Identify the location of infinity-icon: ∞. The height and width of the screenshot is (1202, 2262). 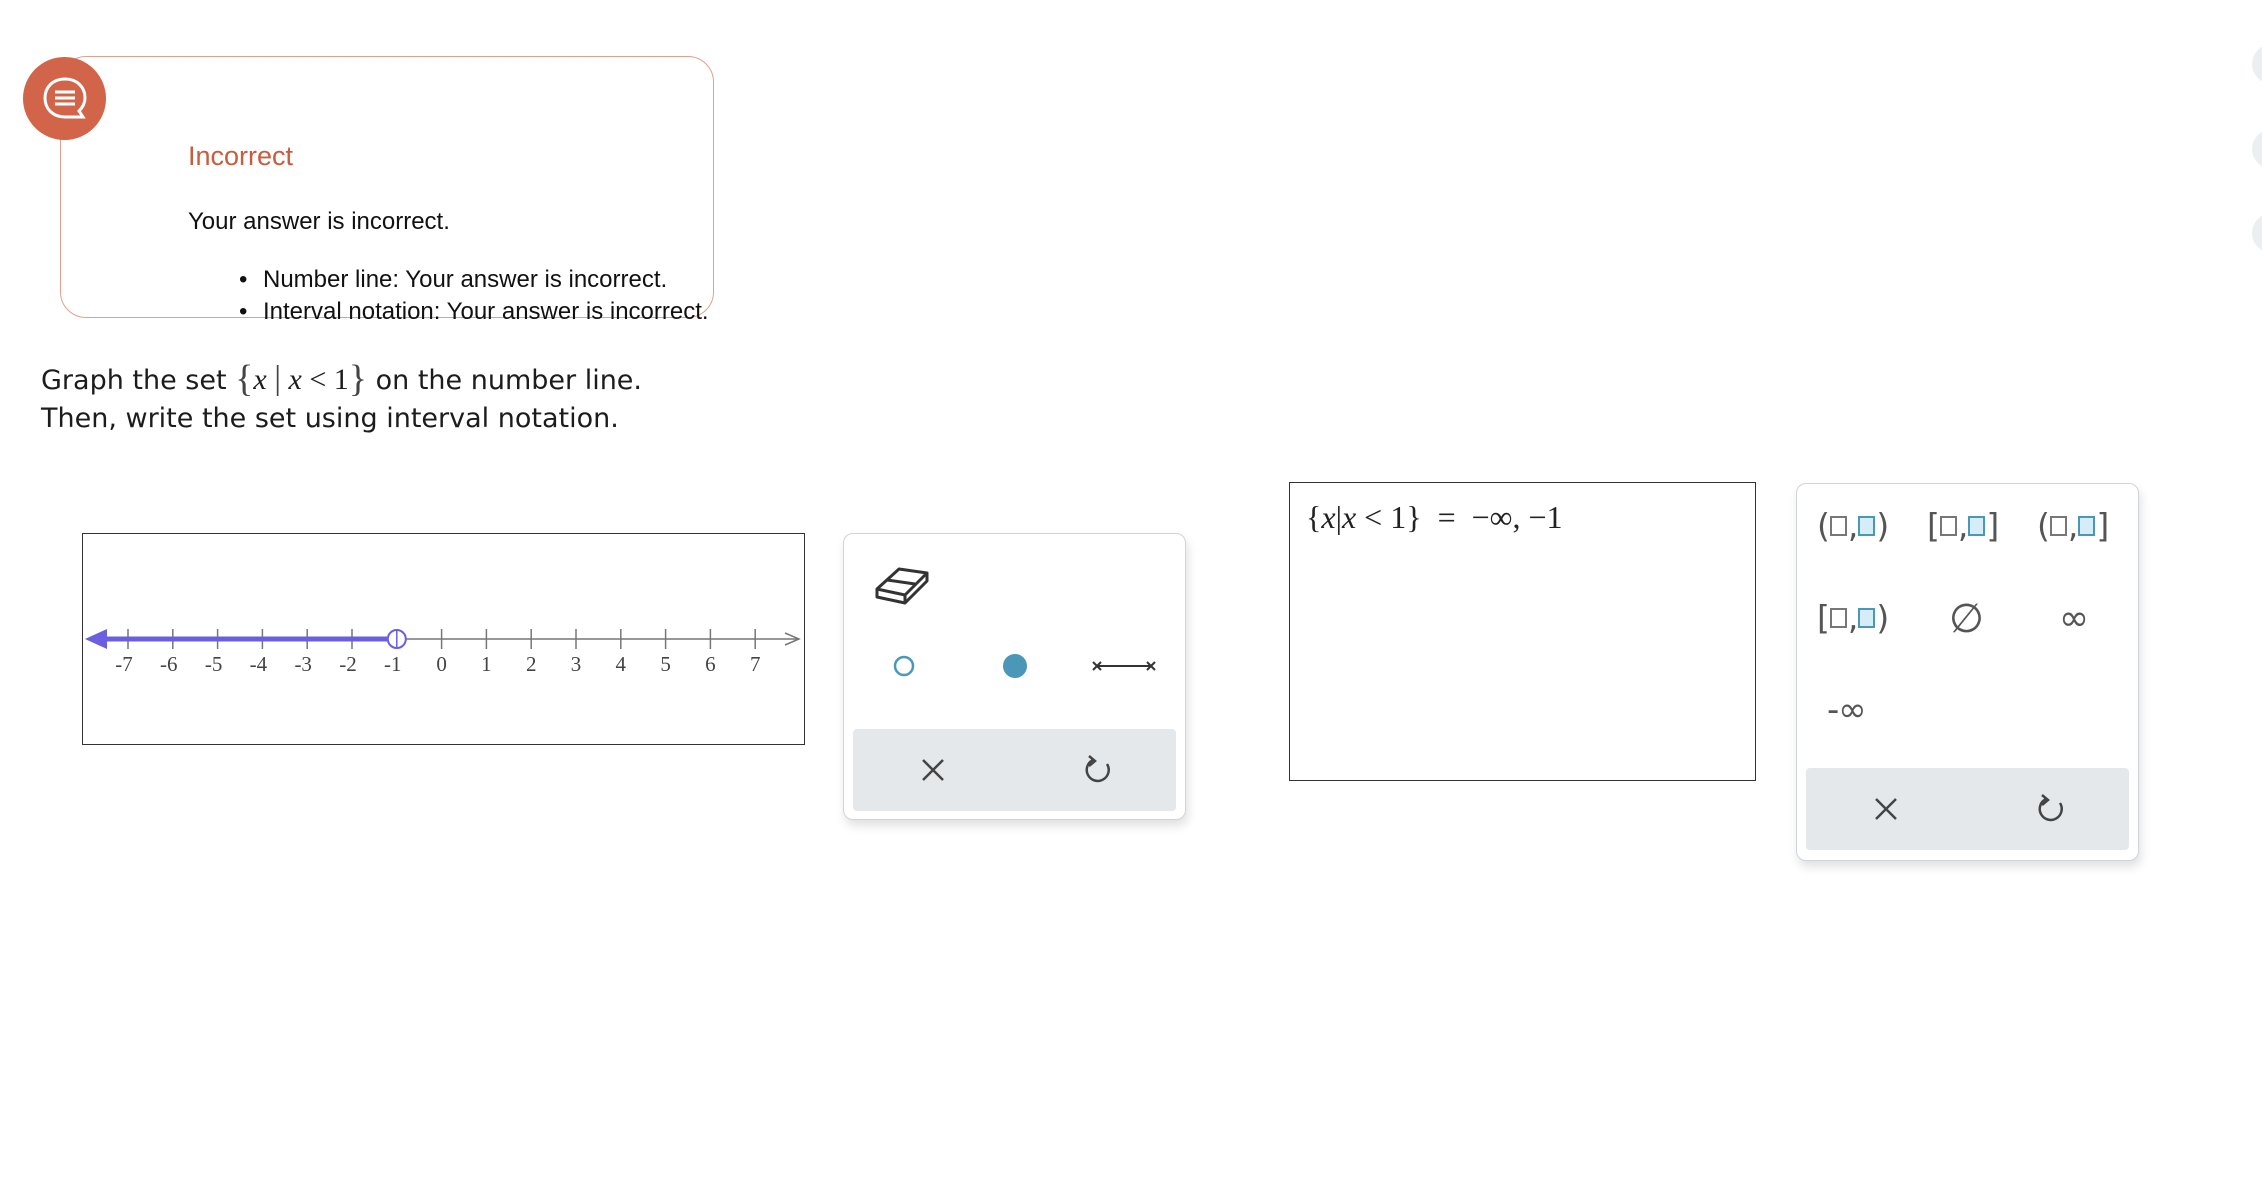
(2074, 618).